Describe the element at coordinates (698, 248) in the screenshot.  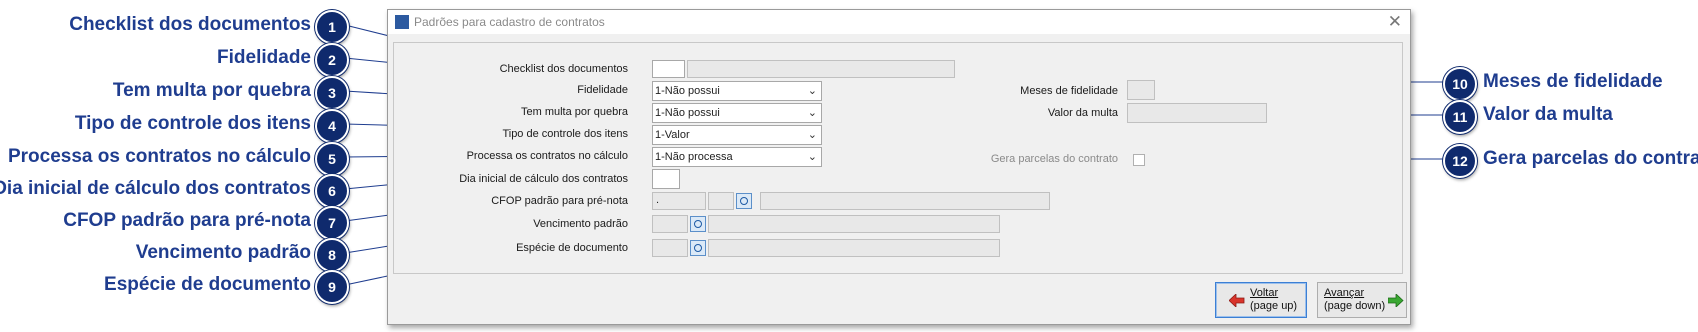
I see `especie-lookup-icon` at that location.